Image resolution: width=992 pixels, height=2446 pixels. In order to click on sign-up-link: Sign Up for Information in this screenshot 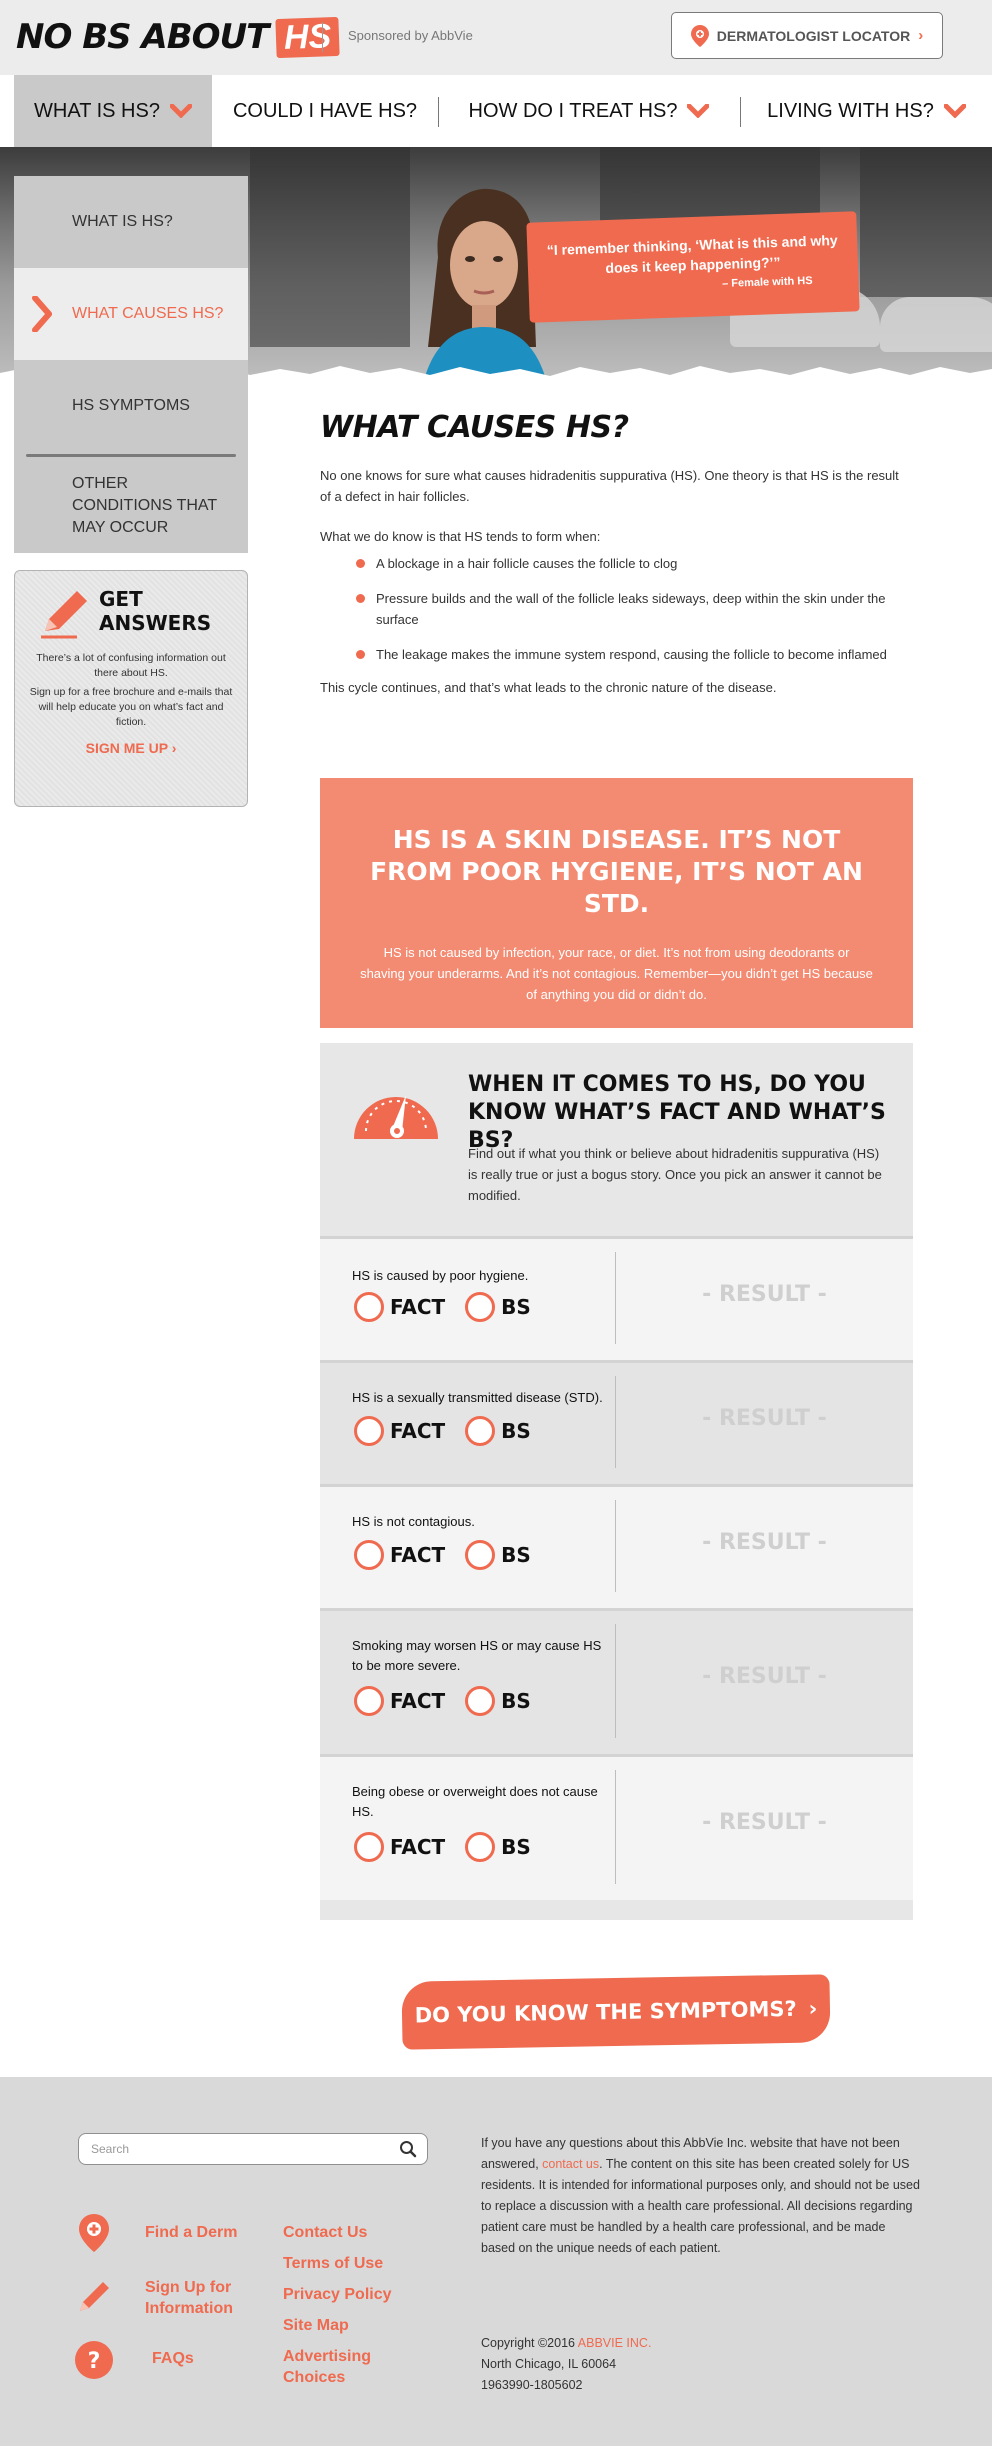, I will do `click(205, 2298)`.